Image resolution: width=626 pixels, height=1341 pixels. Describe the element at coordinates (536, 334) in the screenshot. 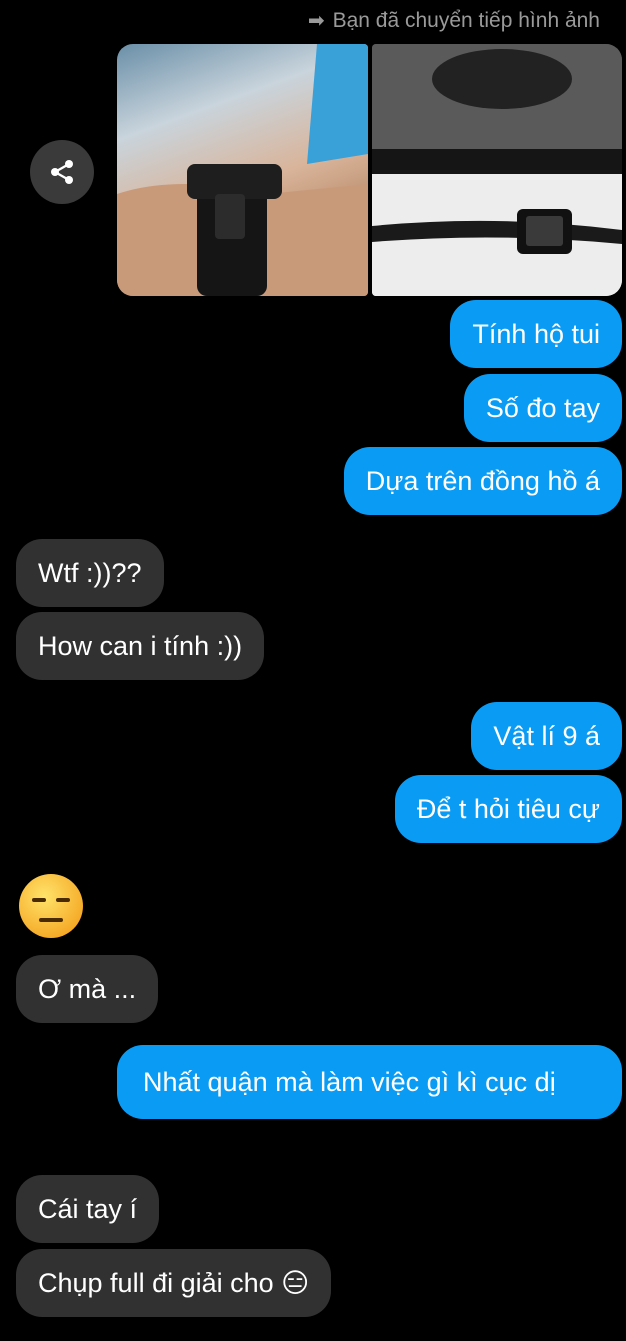

I see `message-outgoing: Tính hộ tui` at that location.